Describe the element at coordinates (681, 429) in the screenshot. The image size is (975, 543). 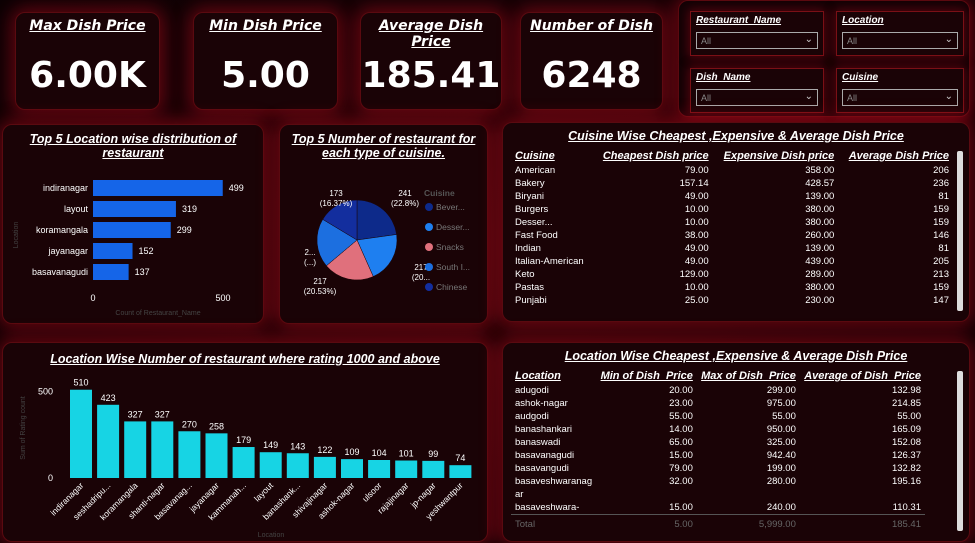
I see `table-cell: 14.00` at that location.